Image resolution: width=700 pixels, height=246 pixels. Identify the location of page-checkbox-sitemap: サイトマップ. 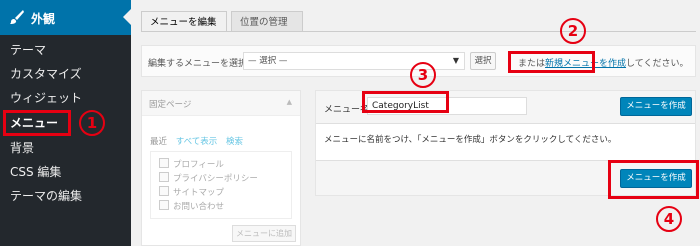
(191, 192).